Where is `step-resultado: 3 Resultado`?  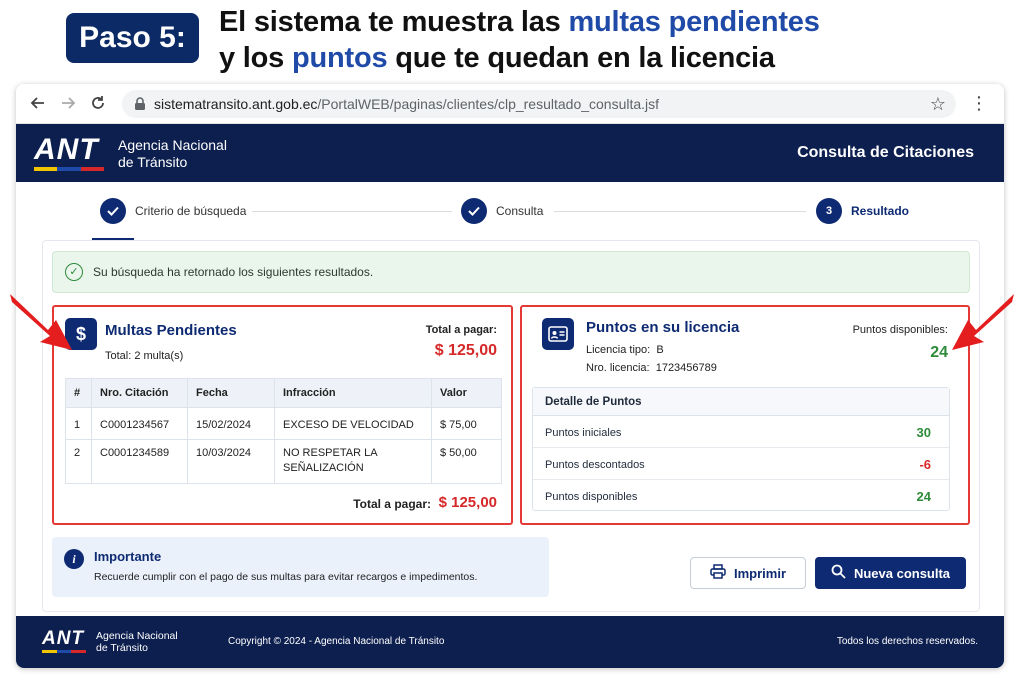 step-resultado: 3 Resultado is located at coordinates (862, 211).